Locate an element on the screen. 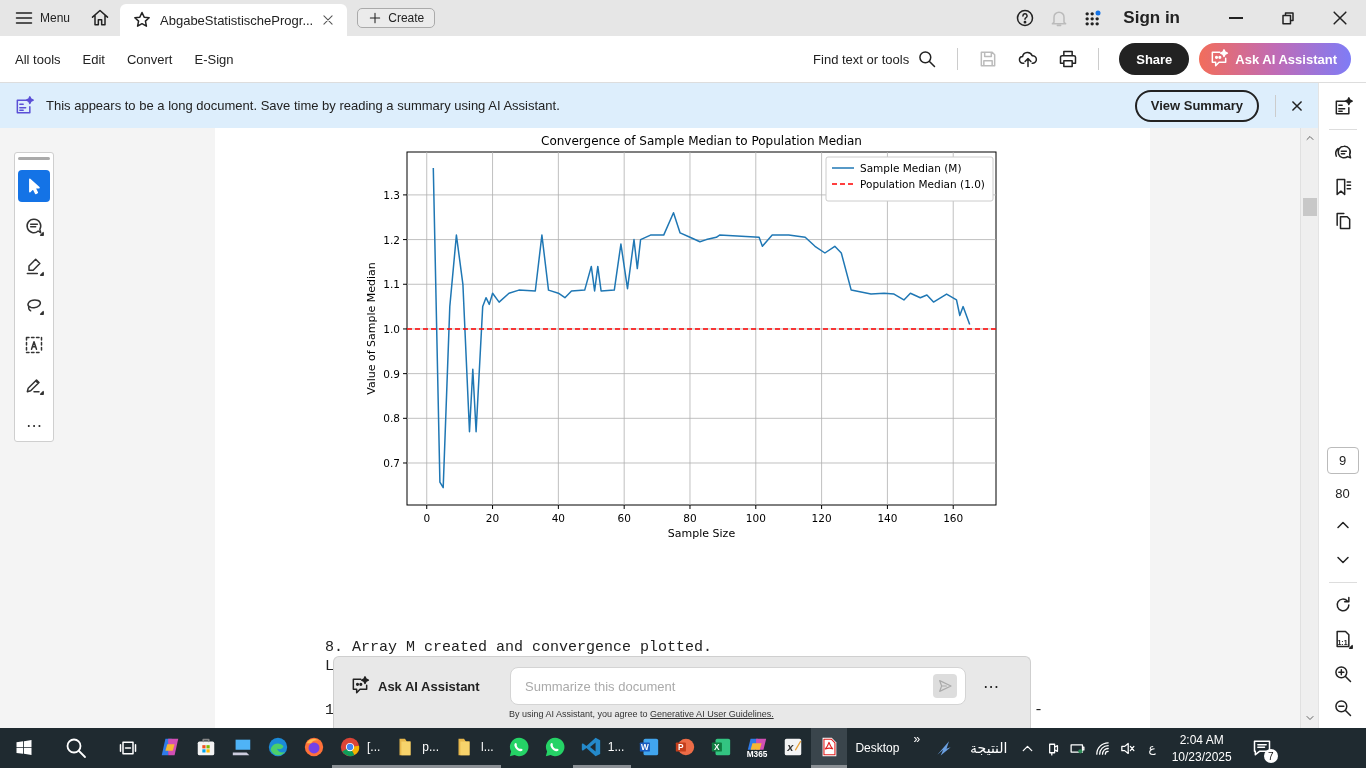  tick-label: 1.2 is located at coordinates (391, 239).